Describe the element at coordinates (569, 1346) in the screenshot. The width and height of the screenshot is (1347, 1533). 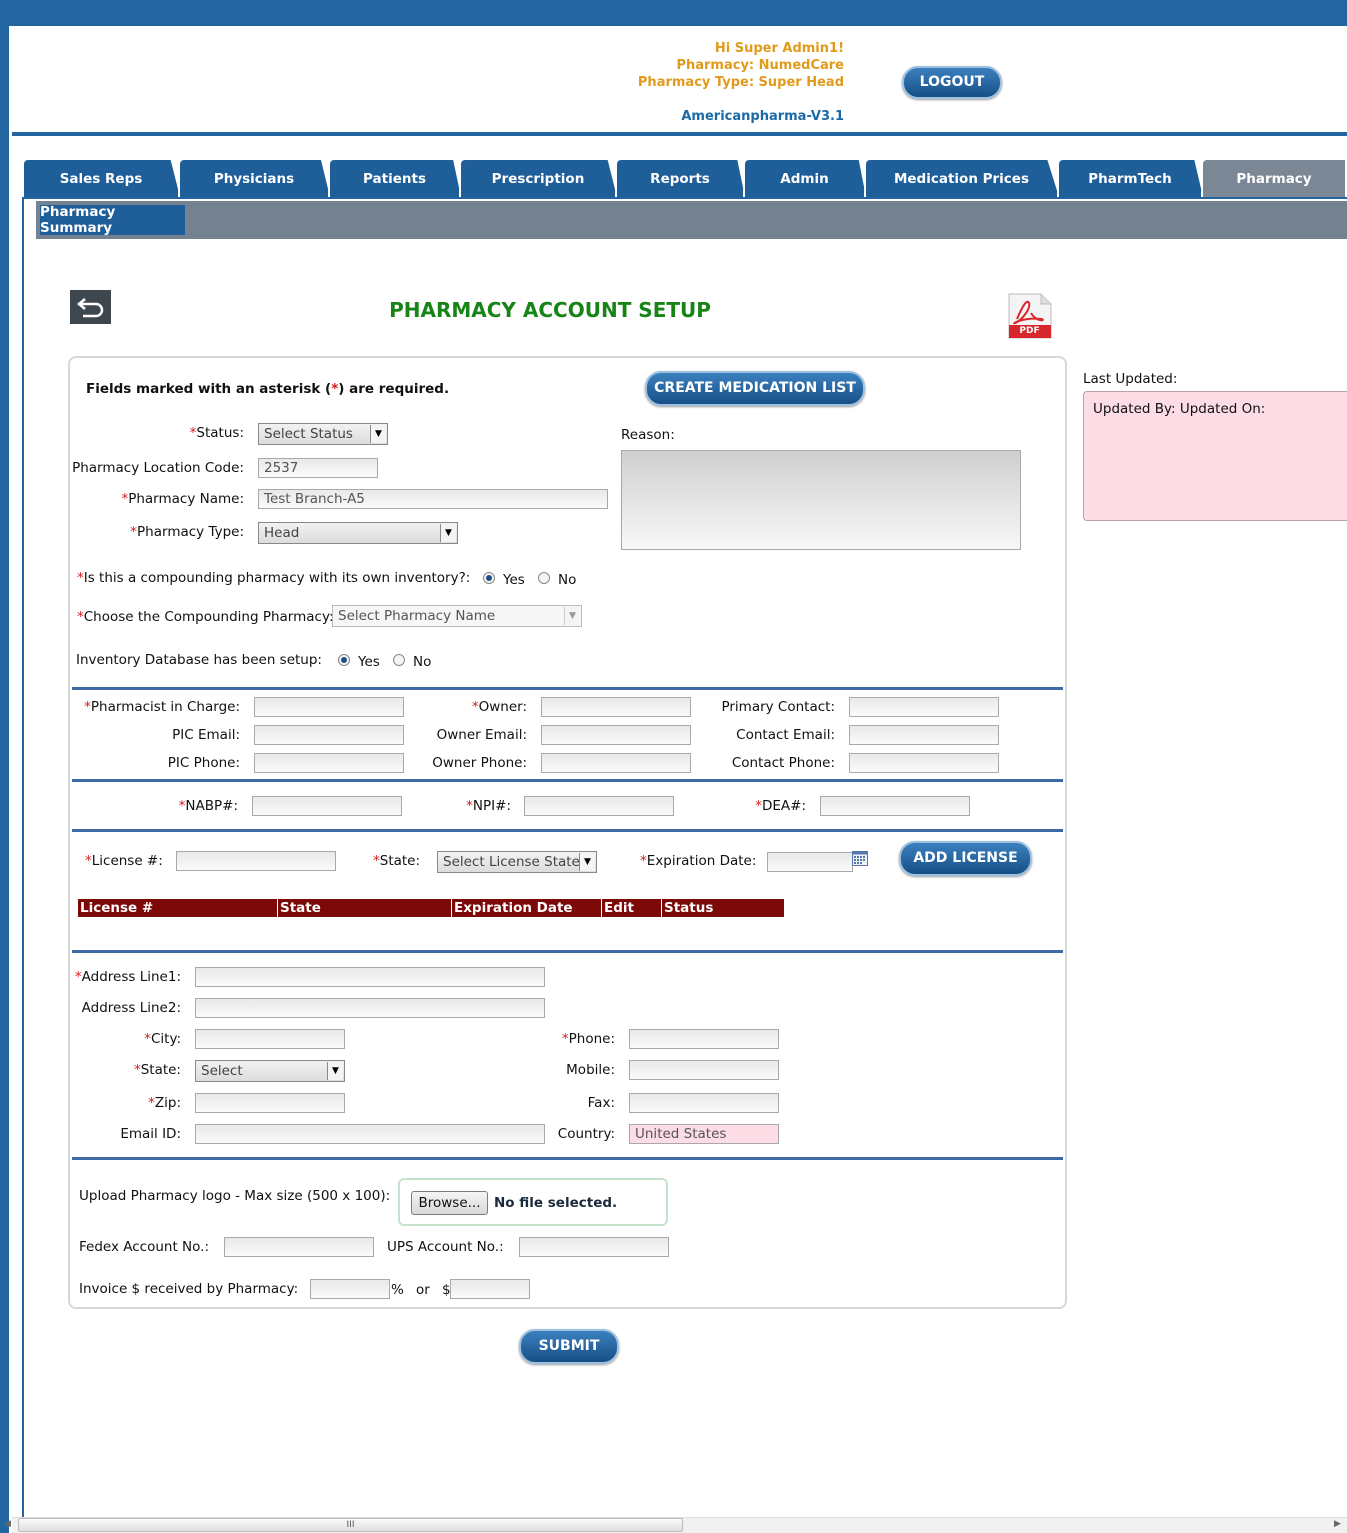
I see `submit-button: SUBMIT` at that location.